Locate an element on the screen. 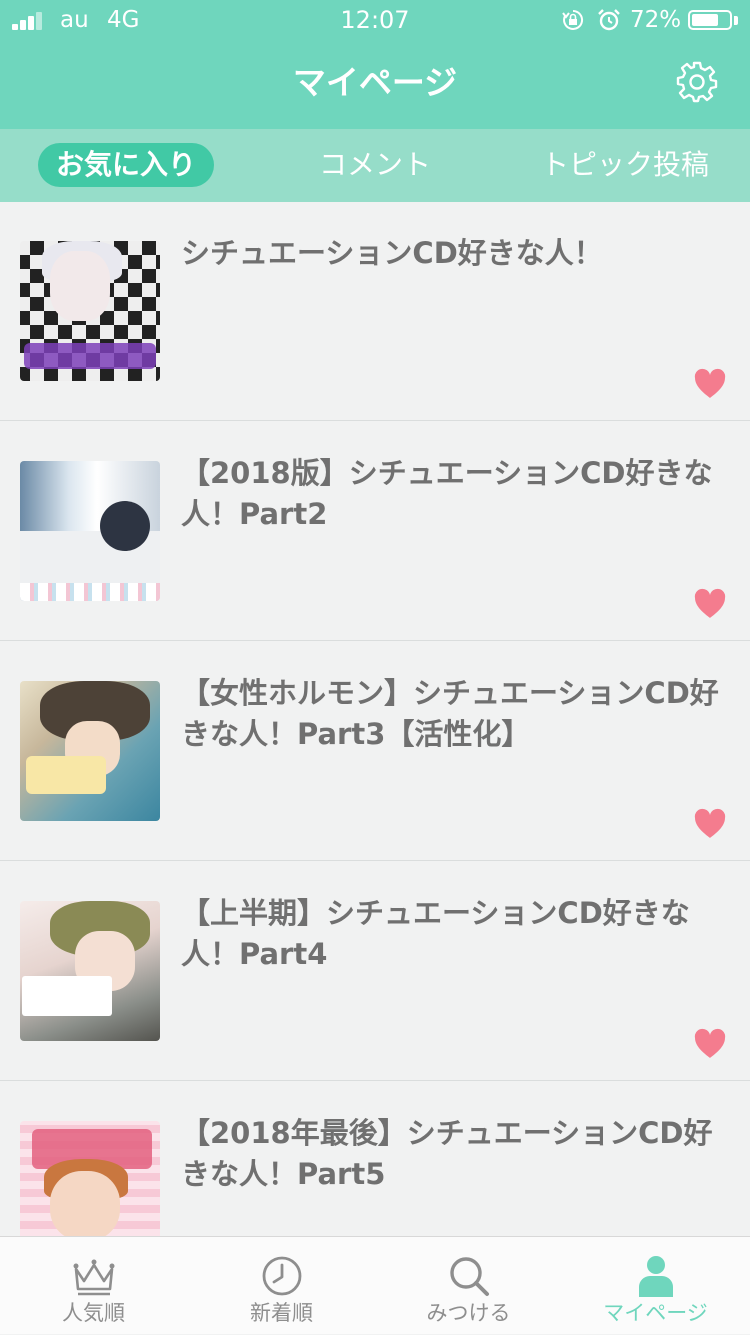 This screenshot has height=1335, width=750. tab-favorites: お気に入り is located at coordinates (126, 165).